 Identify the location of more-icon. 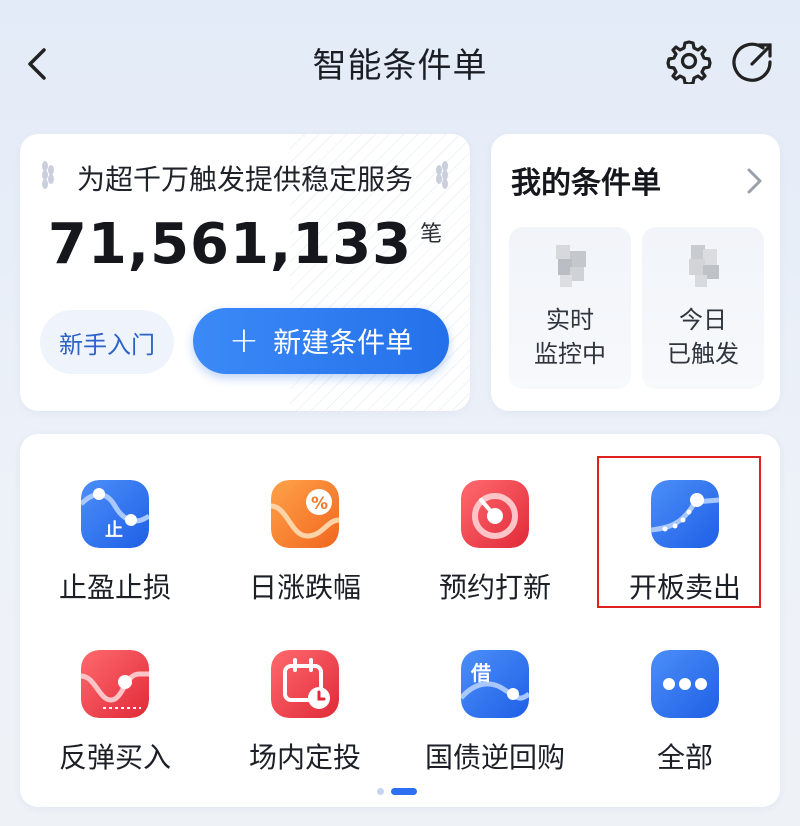
(685, 684).